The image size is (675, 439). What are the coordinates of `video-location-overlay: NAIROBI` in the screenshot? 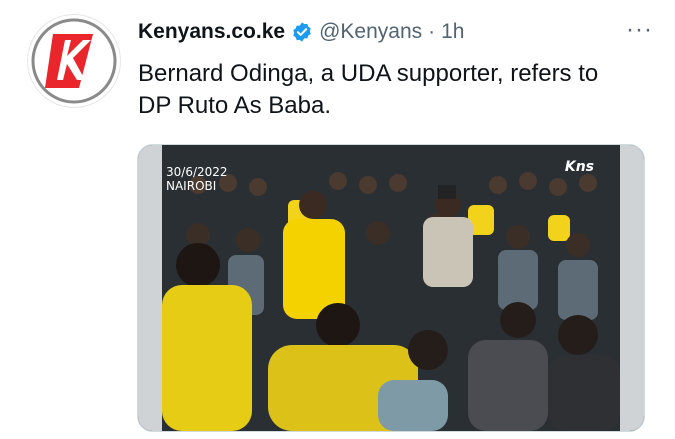 It's located at (191, 186).